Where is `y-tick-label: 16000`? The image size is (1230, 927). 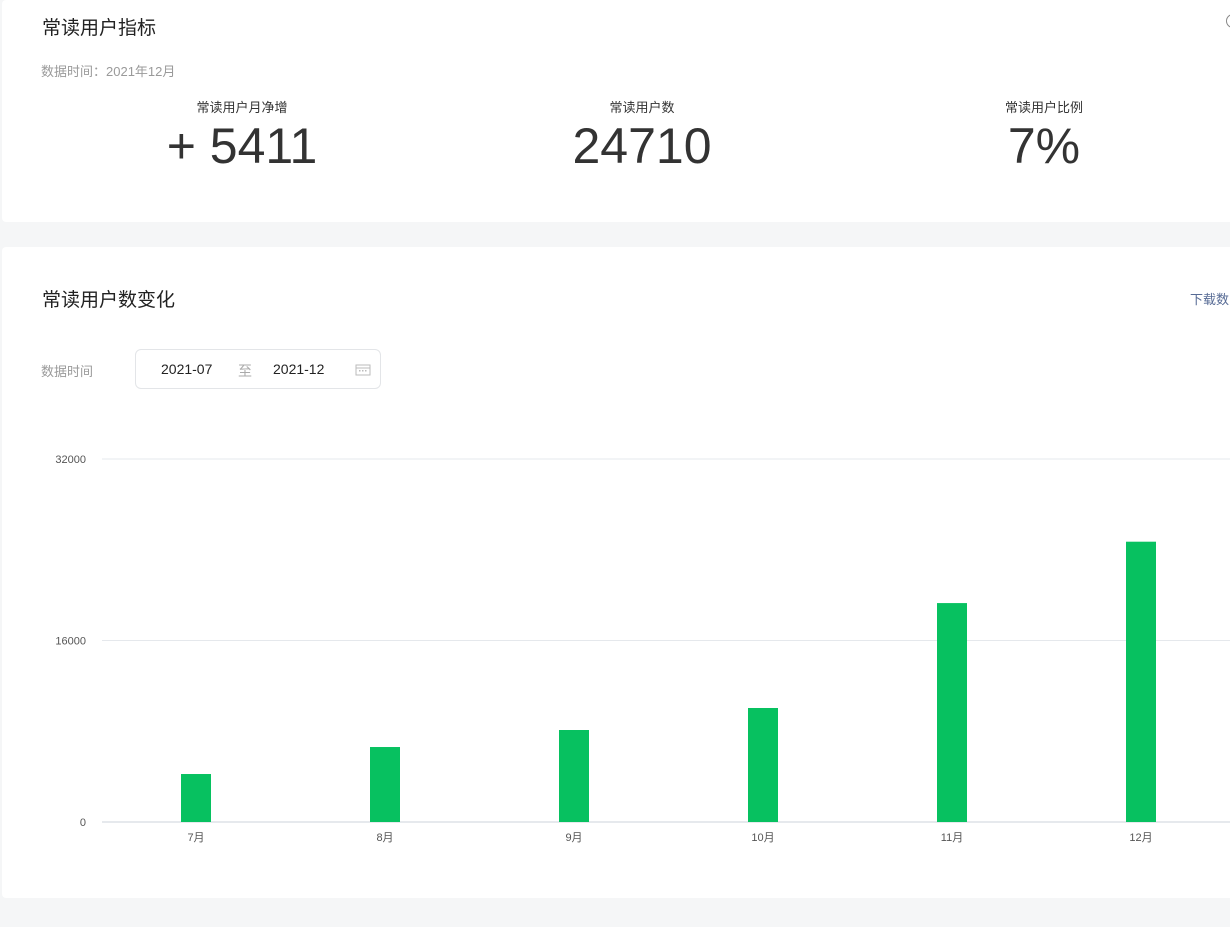
y-tick-label: 16000 is located at coordinates (70, 642).